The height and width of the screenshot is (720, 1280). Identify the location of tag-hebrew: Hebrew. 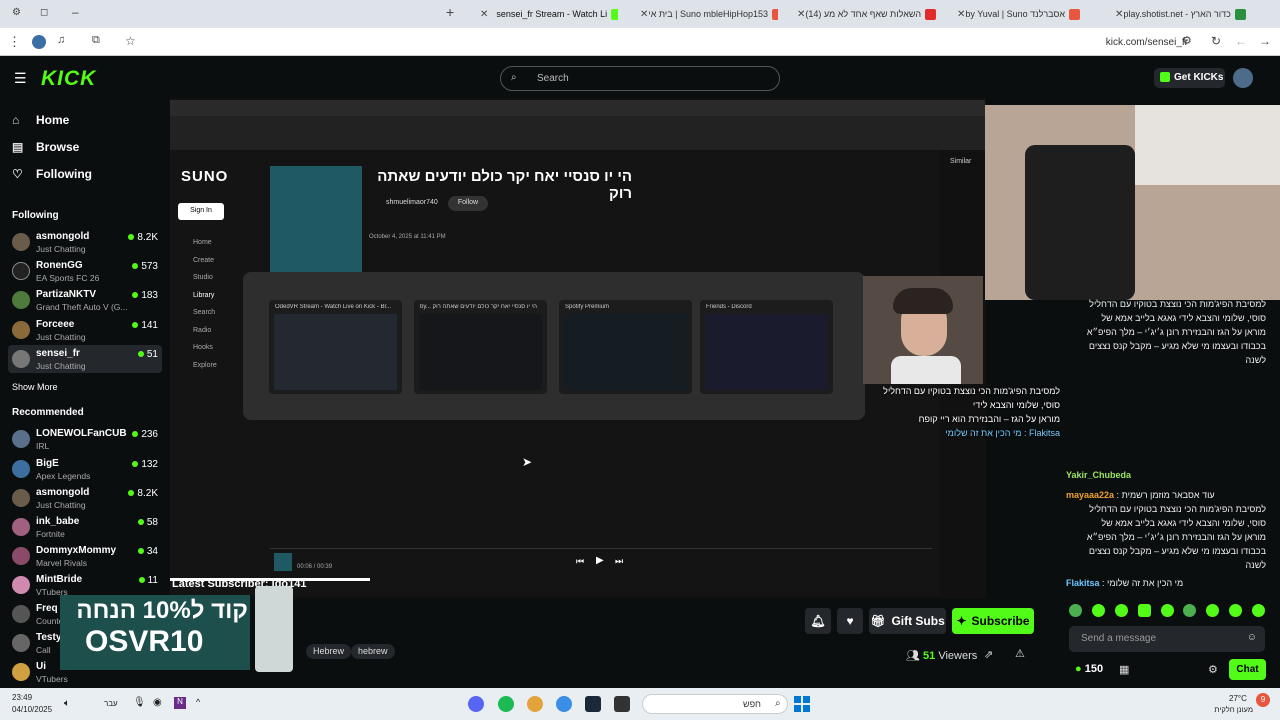
(329, 651).